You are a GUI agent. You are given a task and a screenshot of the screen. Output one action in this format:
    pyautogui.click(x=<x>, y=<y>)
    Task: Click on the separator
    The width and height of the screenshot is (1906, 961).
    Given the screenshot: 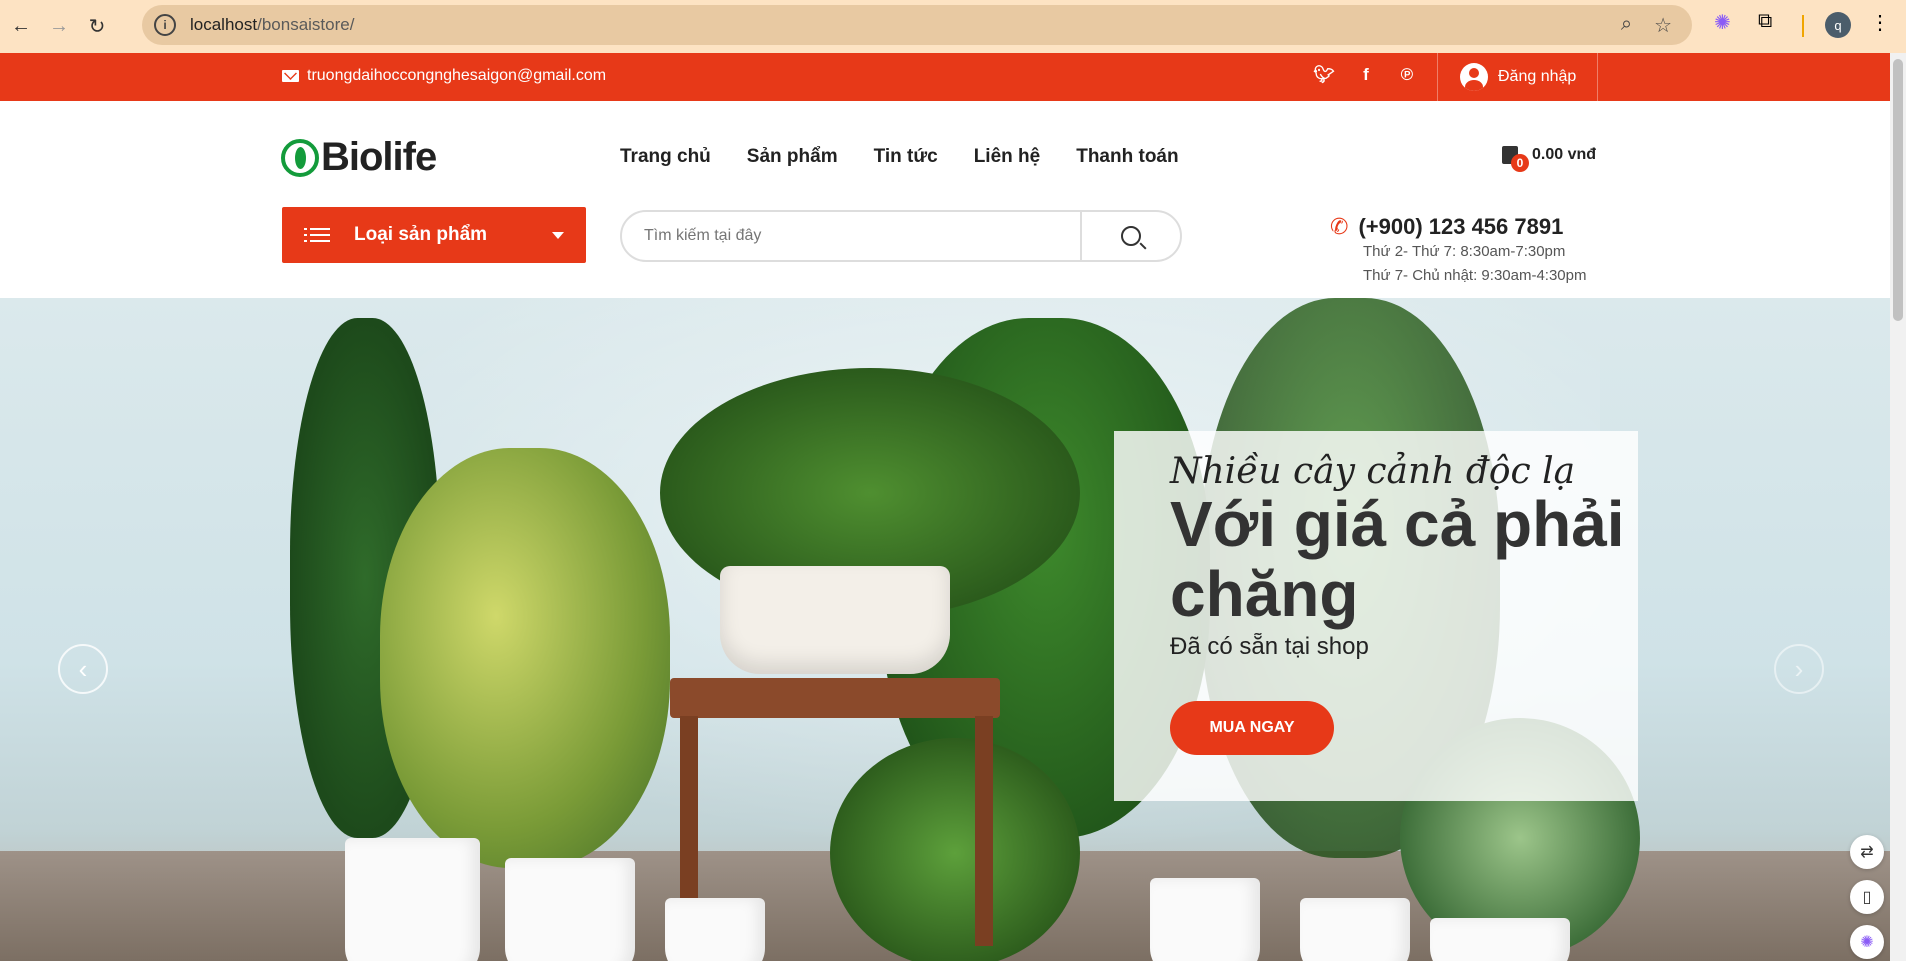 What is the action you would take?
    pyautogui.click(x=1803, y=26)
    